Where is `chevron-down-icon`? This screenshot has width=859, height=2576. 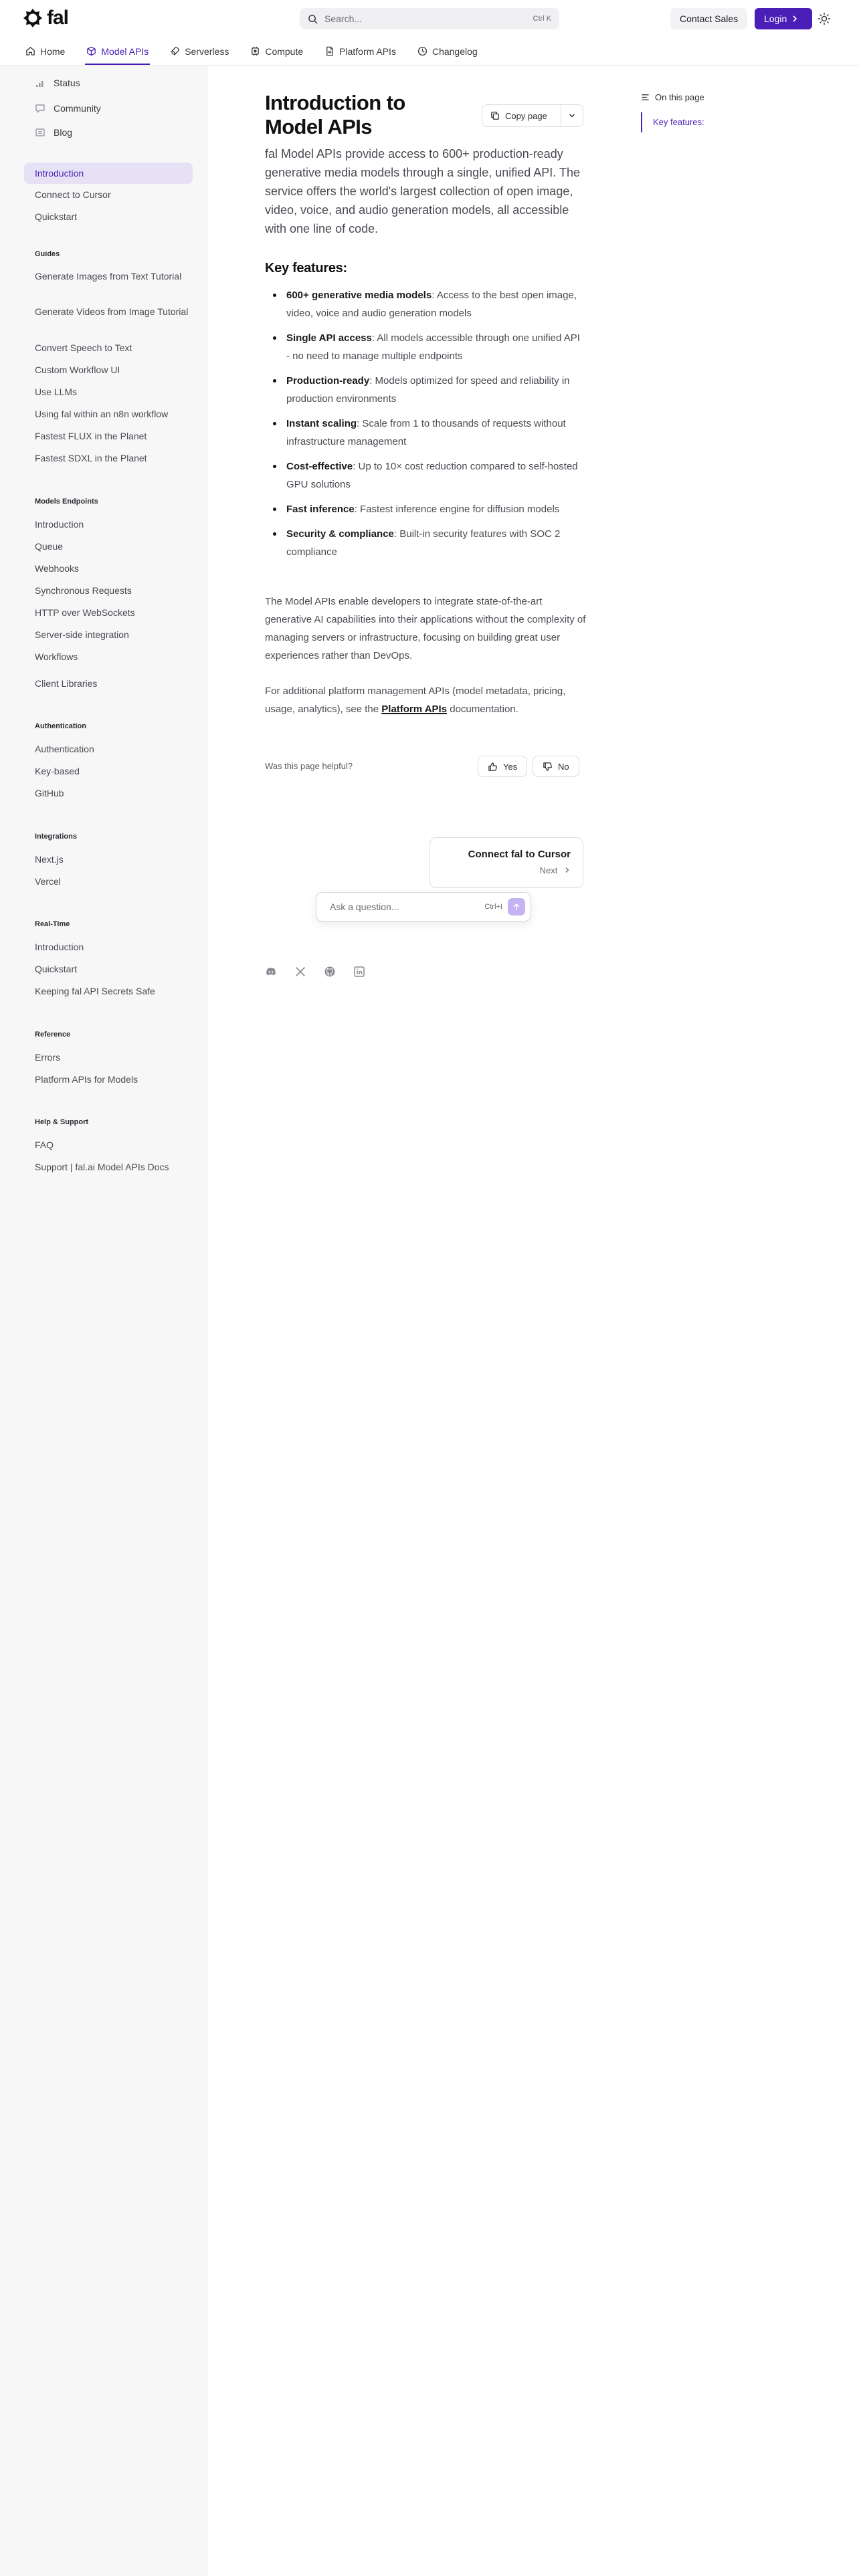
chevron-down-icon is located at coordinates (572, 116).